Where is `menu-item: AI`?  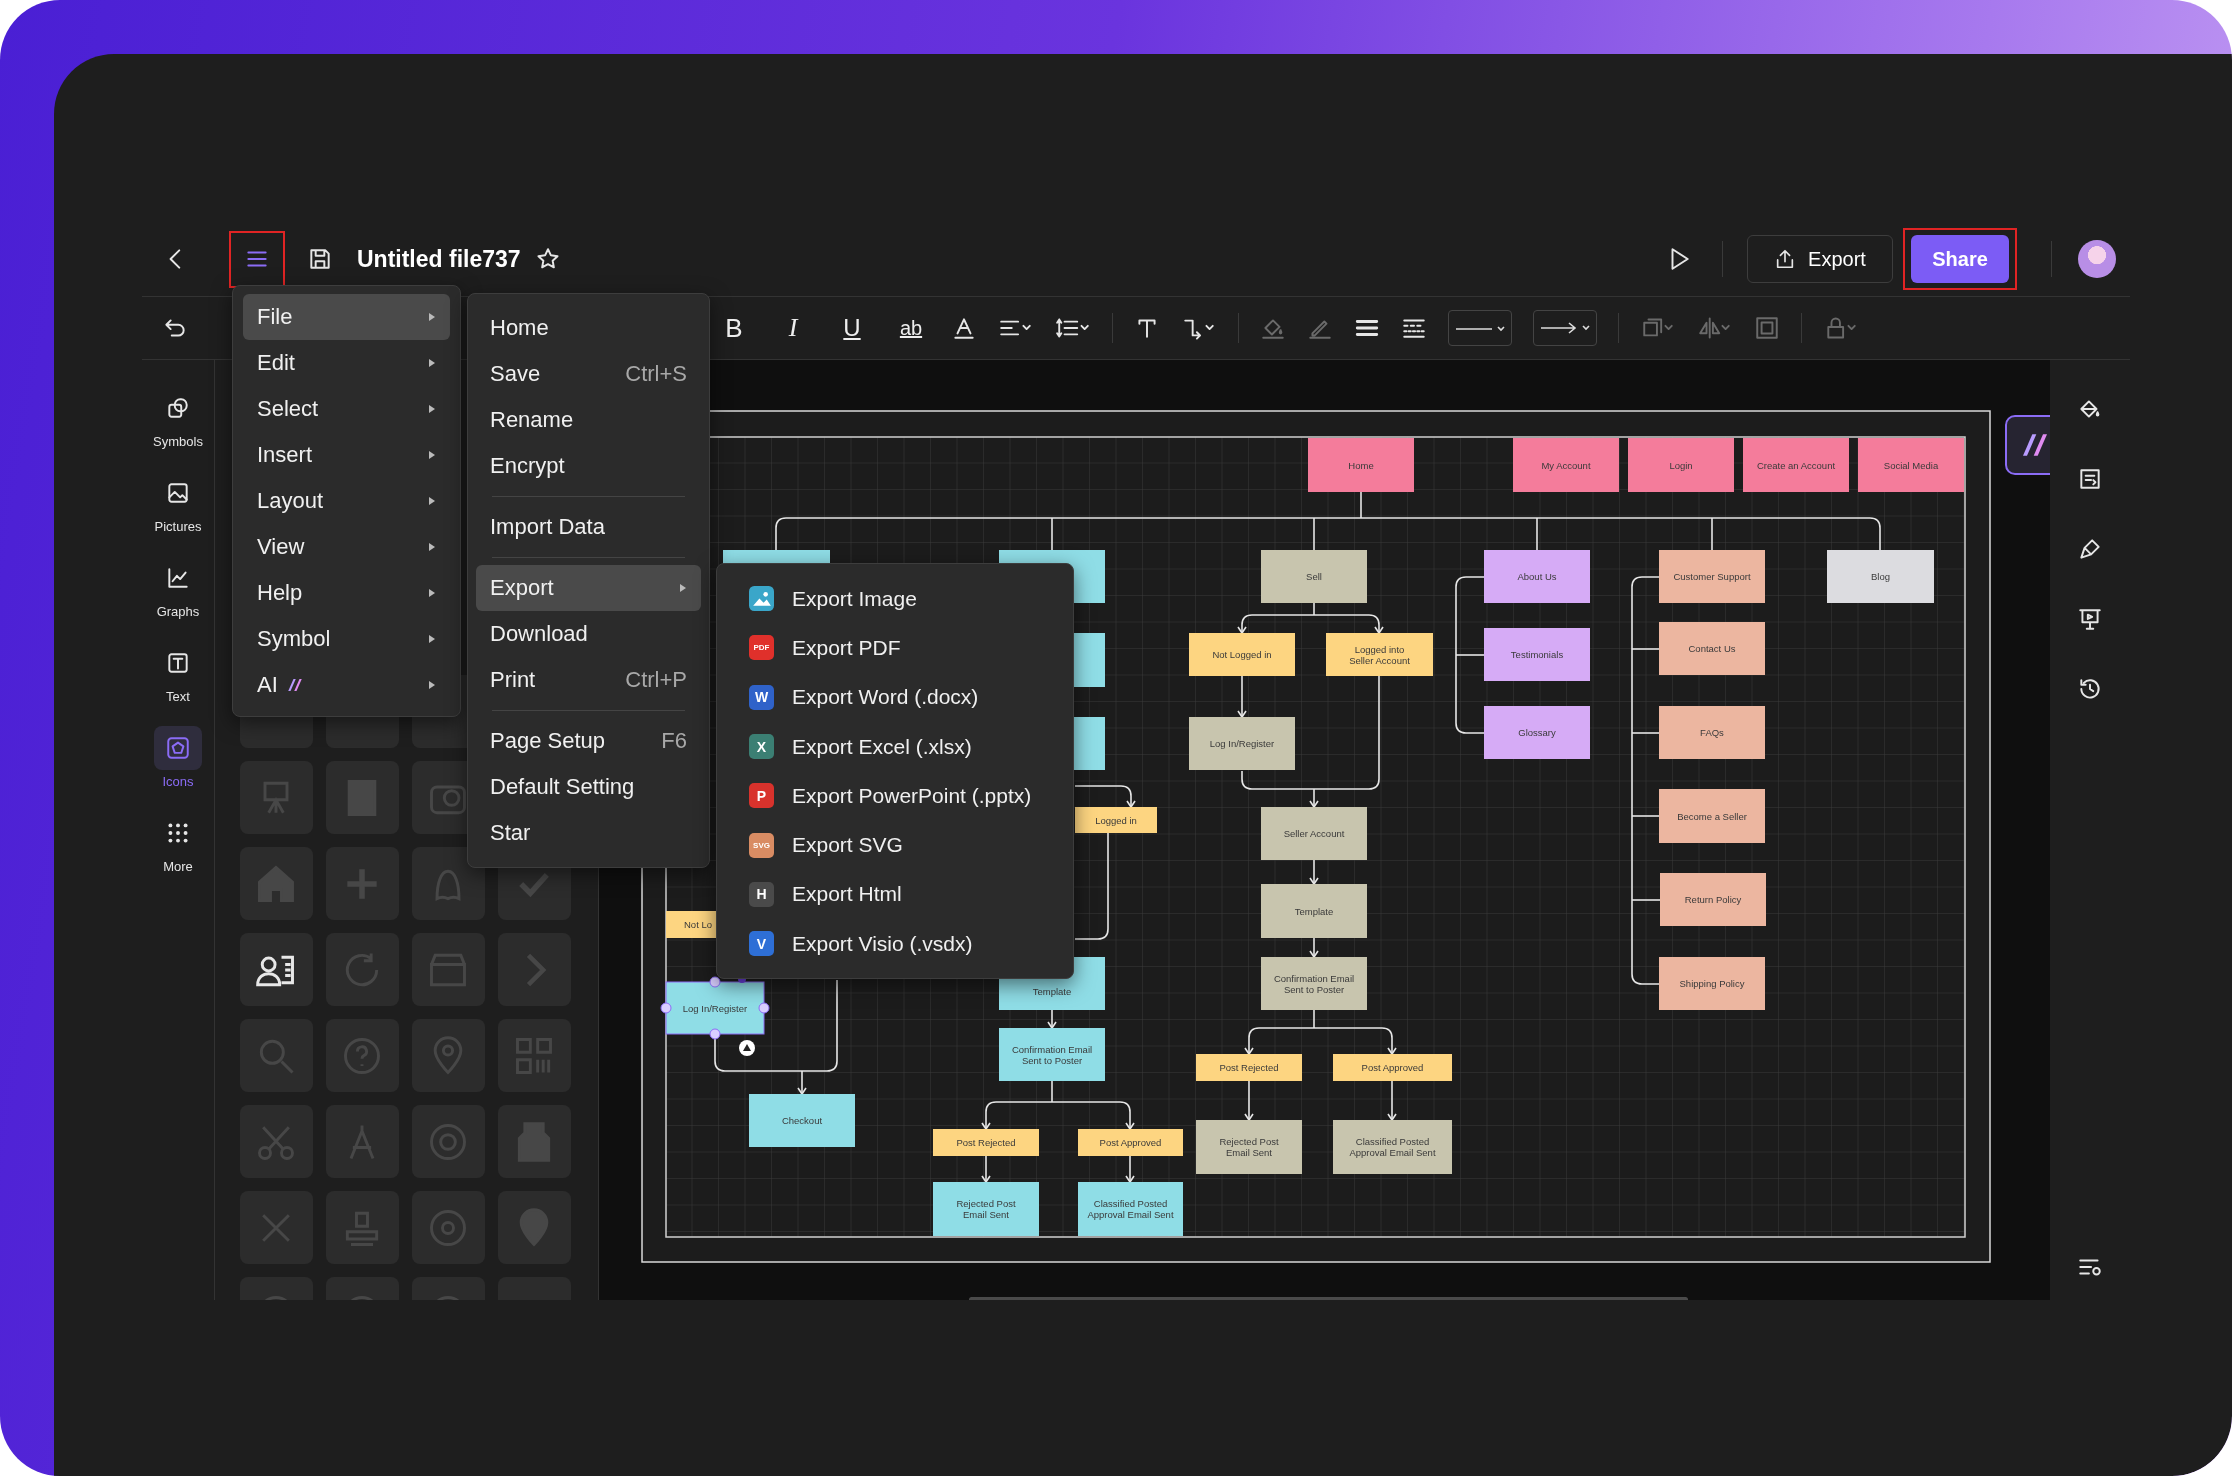 menu-item: AI is located at coordinates (346, 685).